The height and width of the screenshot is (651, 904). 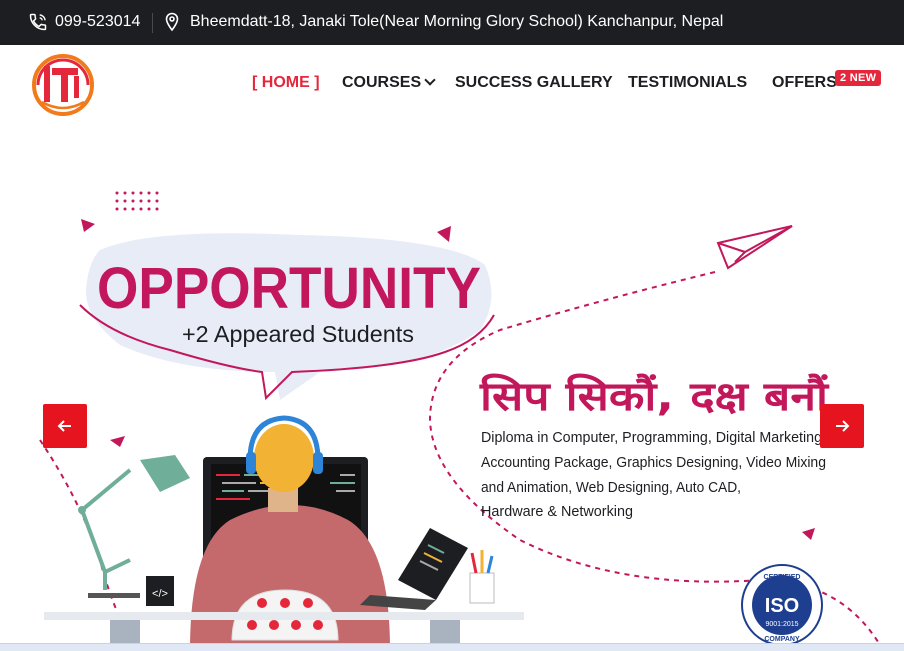 I want to click on courses-line-3: and Animation, Web Designing, Auto CAD,, so click(x=611, y=487).